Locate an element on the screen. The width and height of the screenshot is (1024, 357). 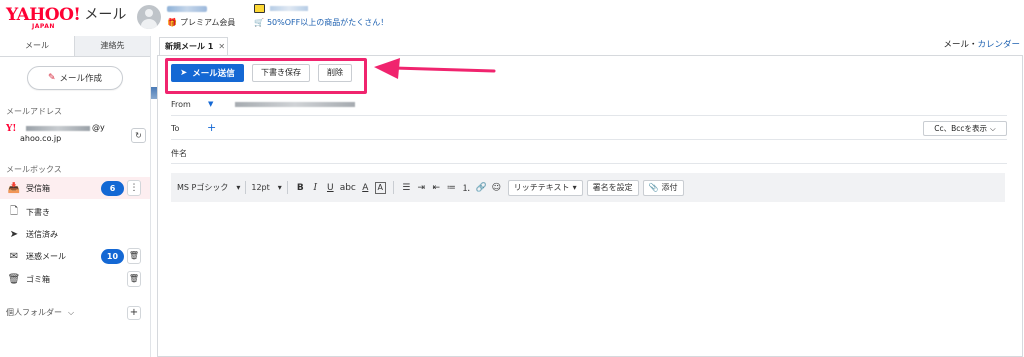
outdent-icon: ⇤ is located at coordinates (436, 188).